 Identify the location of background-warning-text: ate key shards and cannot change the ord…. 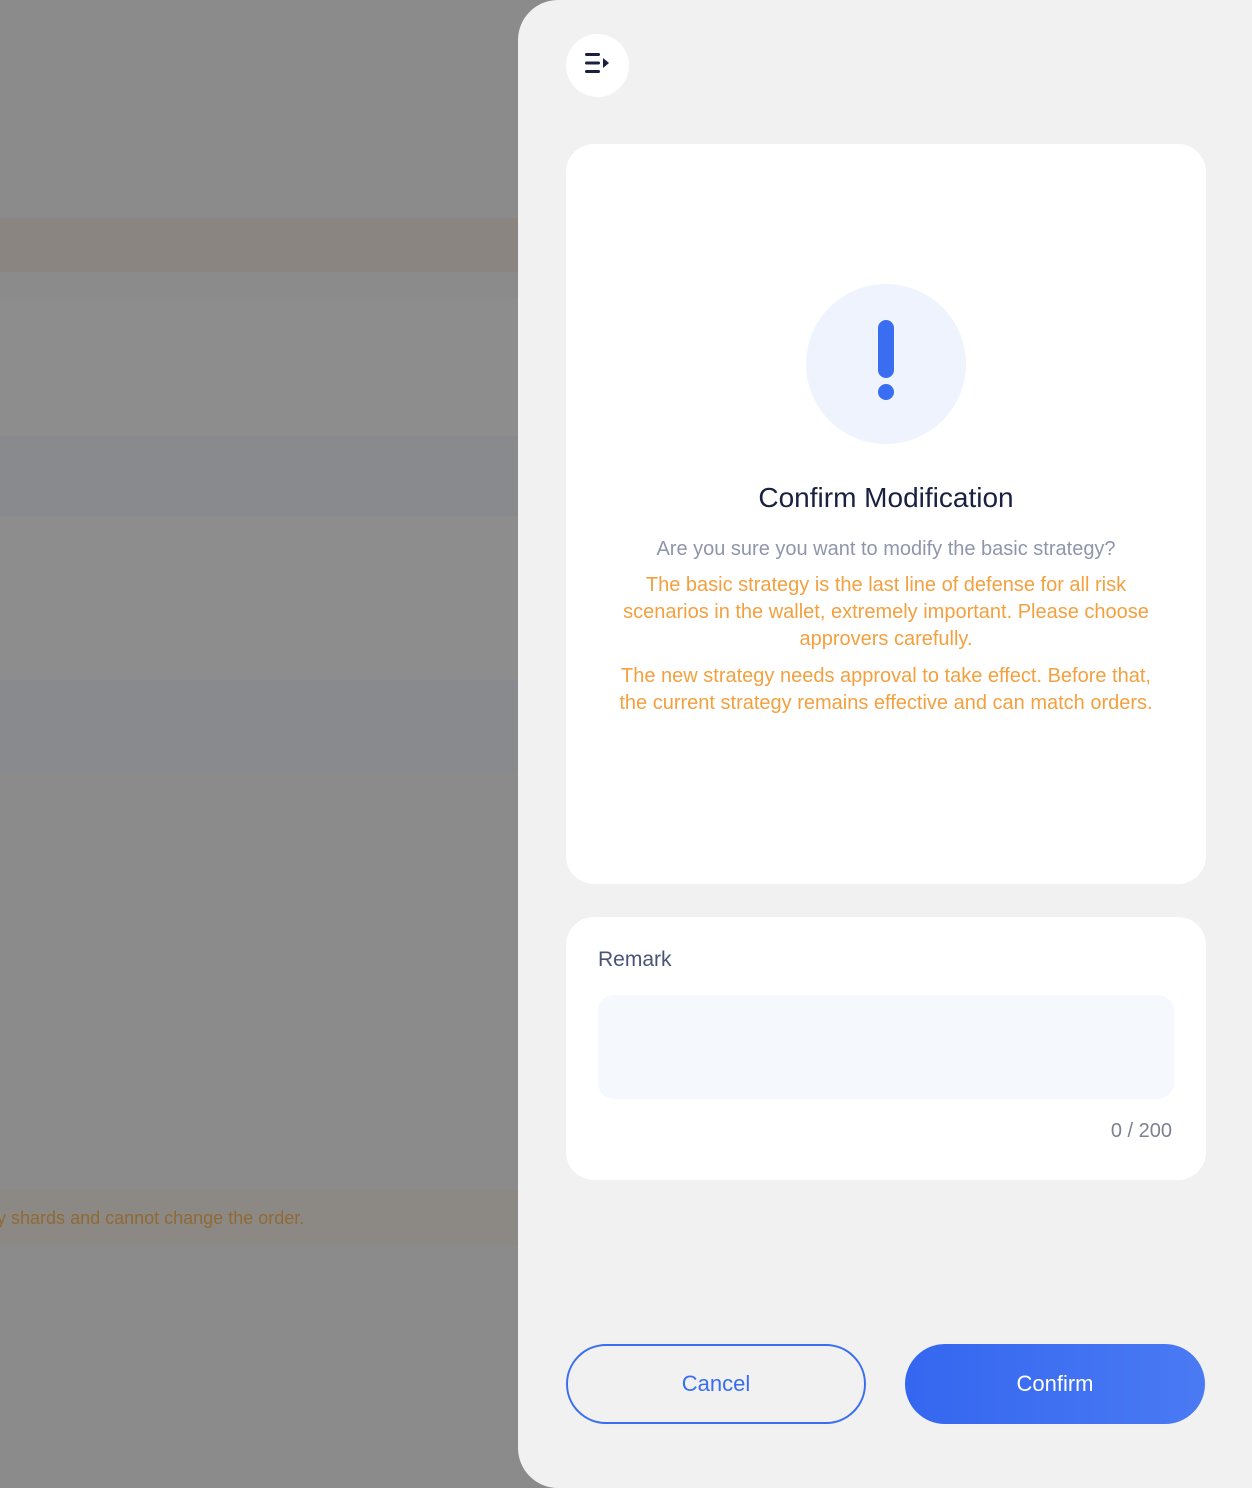
(152, 1217).